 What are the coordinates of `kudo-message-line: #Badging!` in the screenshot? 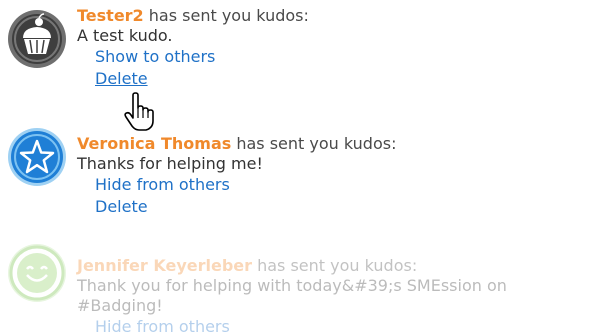 It's located at (120, 305).